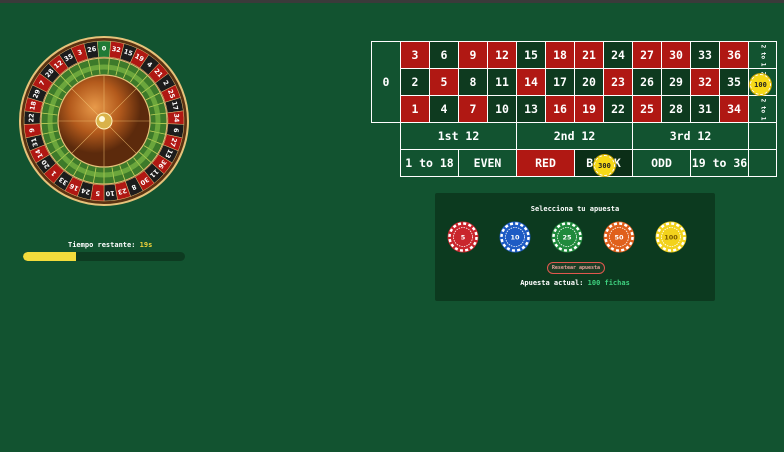  What do you see at coordinates (589, 82) in the screenshot?
I see `bet-number-20: 20` at bounding box center [589, 82].